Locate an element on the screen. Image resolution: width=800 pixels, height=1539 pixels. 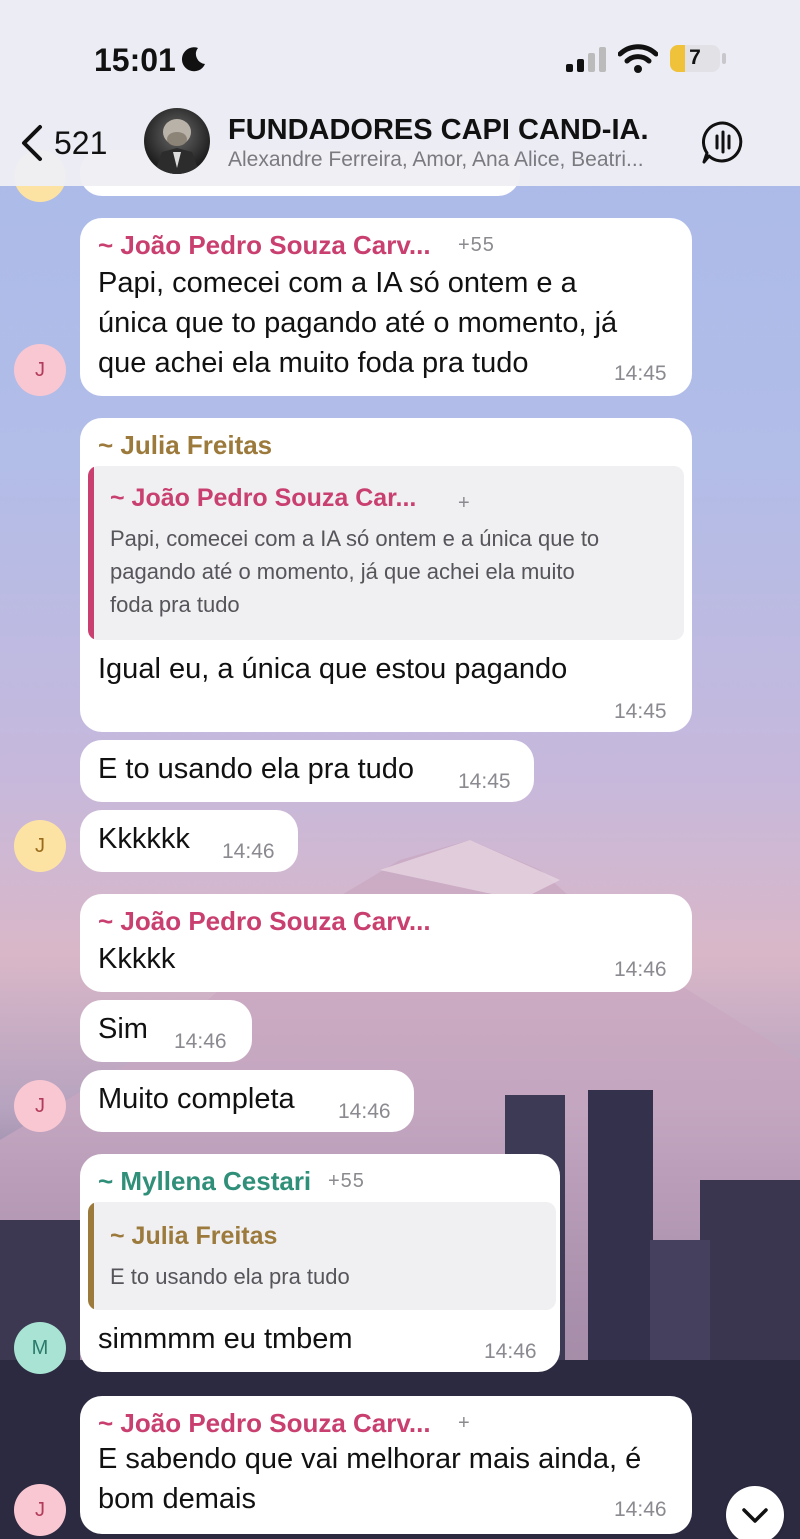
unread-count: 521 is located at coordinates (81, 142).